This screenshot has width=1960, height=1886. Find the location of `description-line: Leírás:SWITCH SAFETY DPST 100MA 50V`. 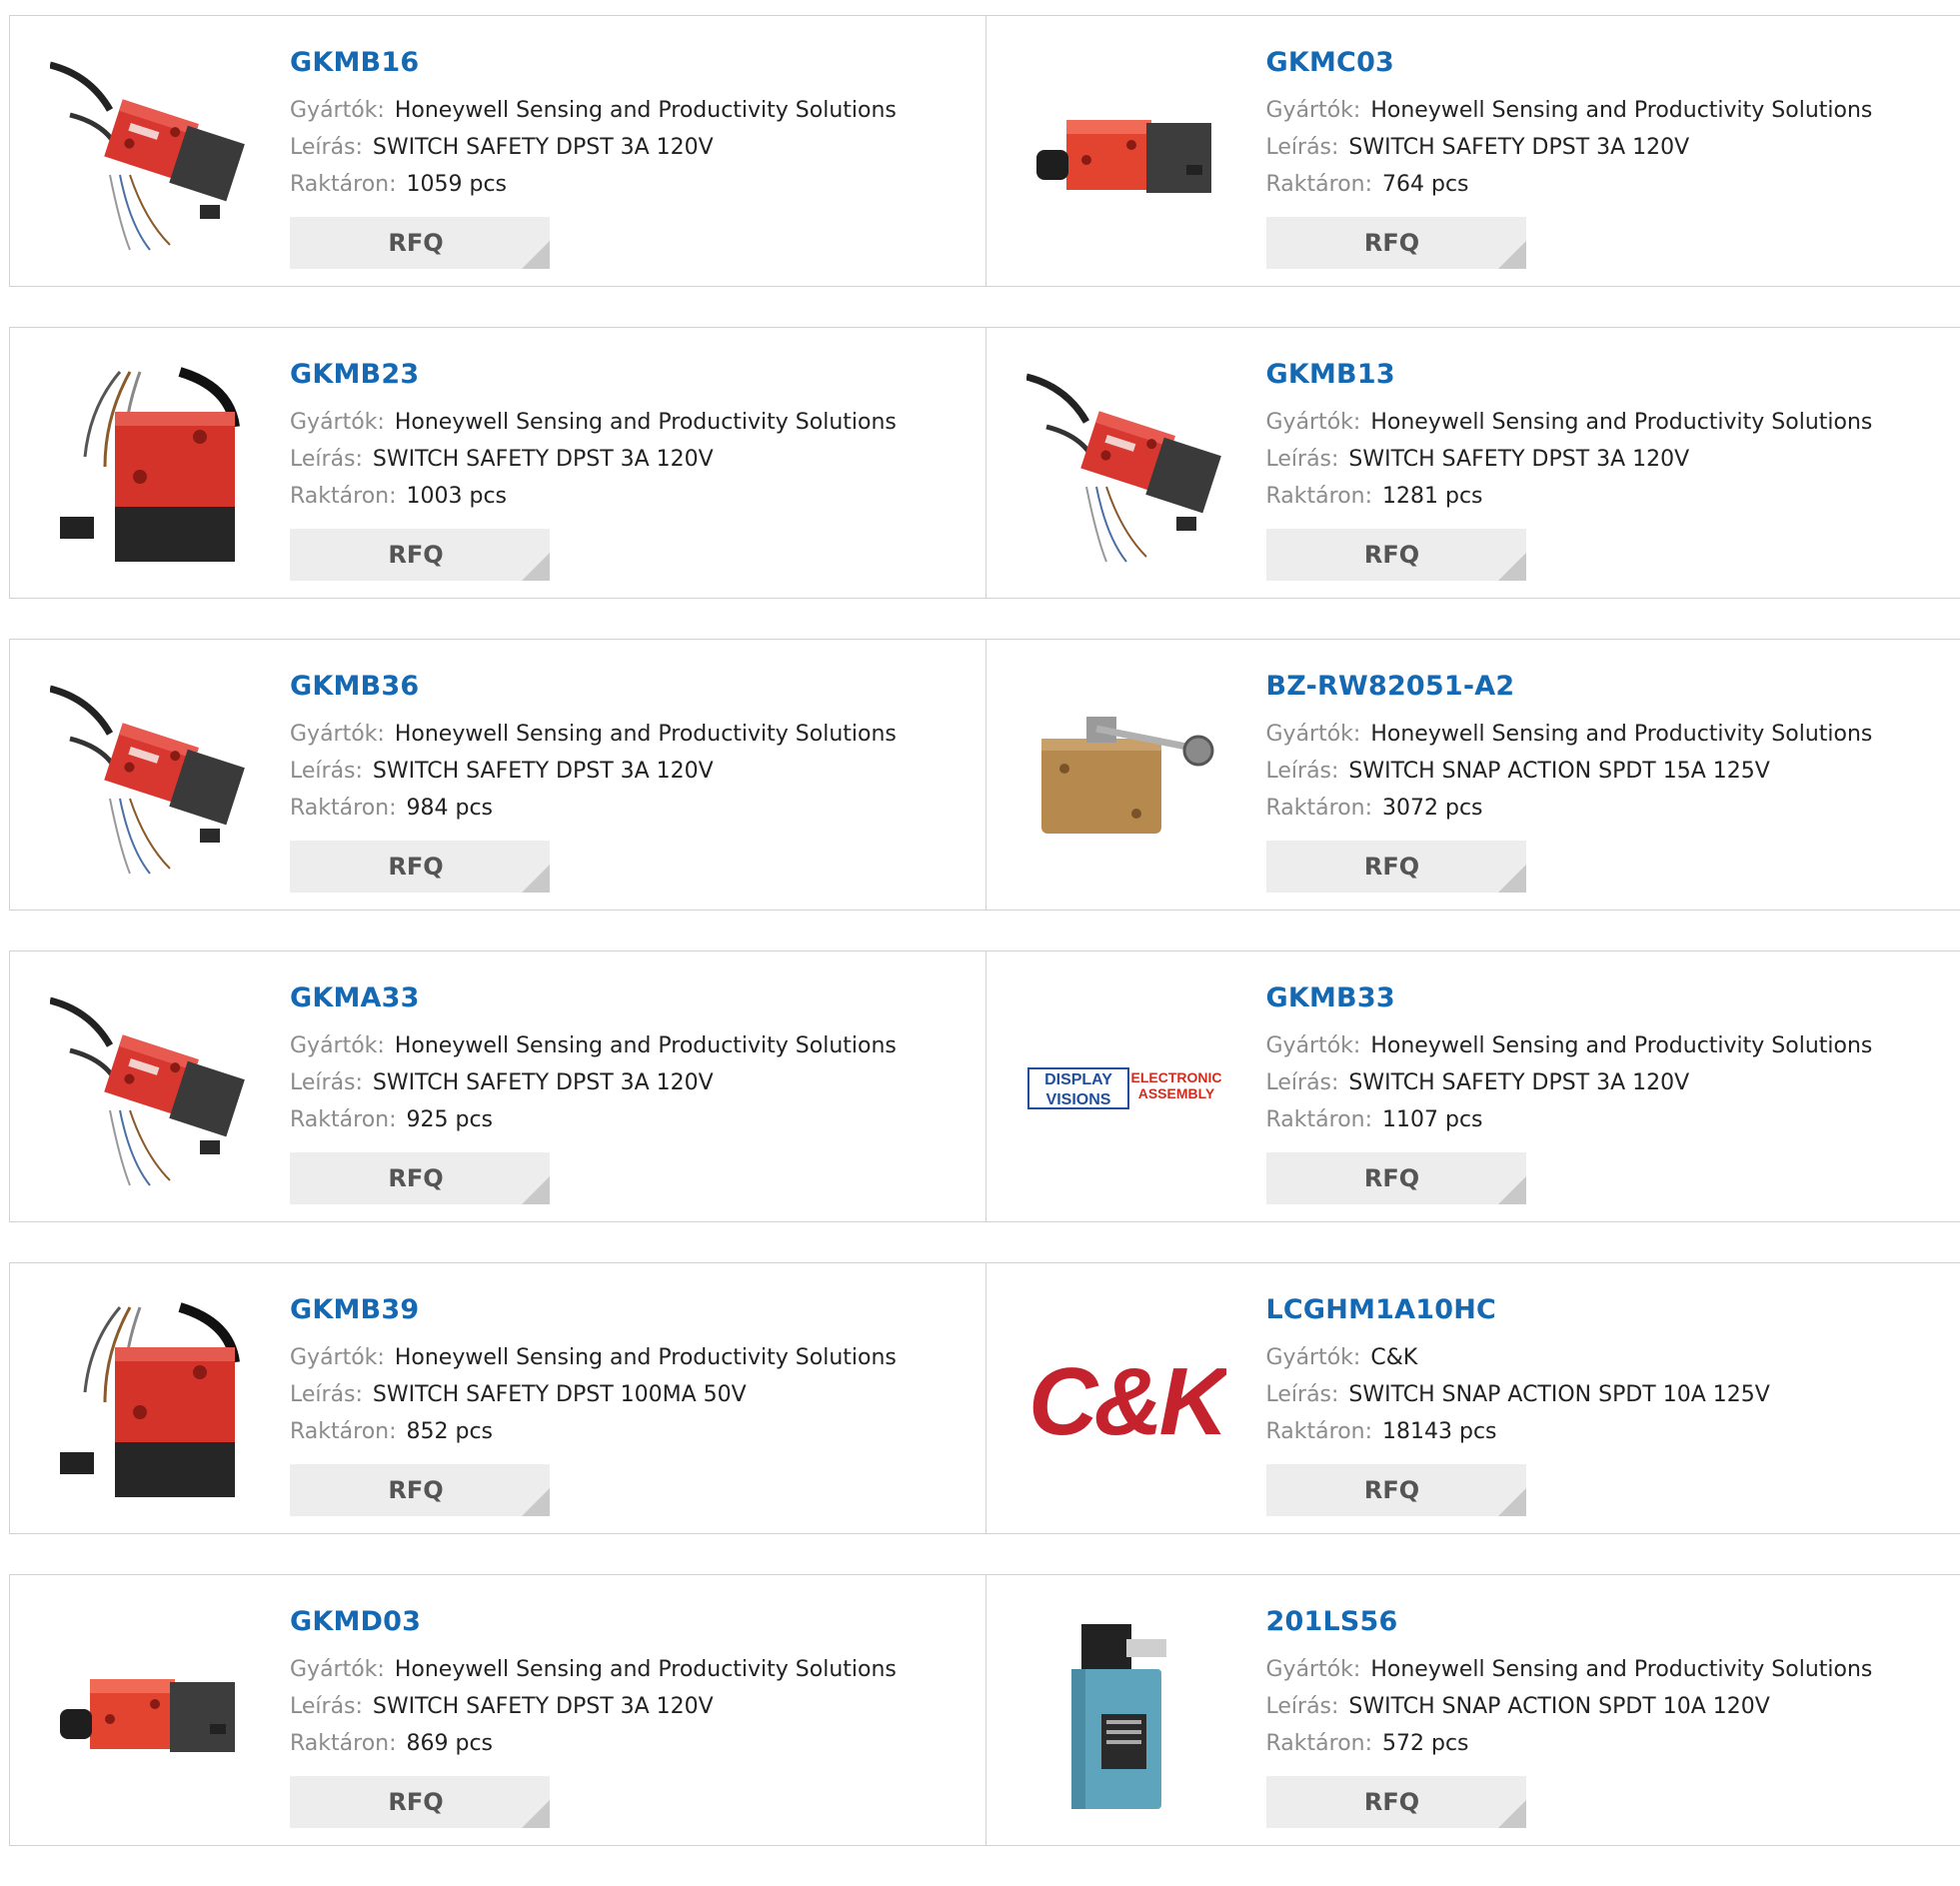

description-line: Leírás:SWITCH SAFETY DPST 100MA 50V is located at coordinates (633, 1394).